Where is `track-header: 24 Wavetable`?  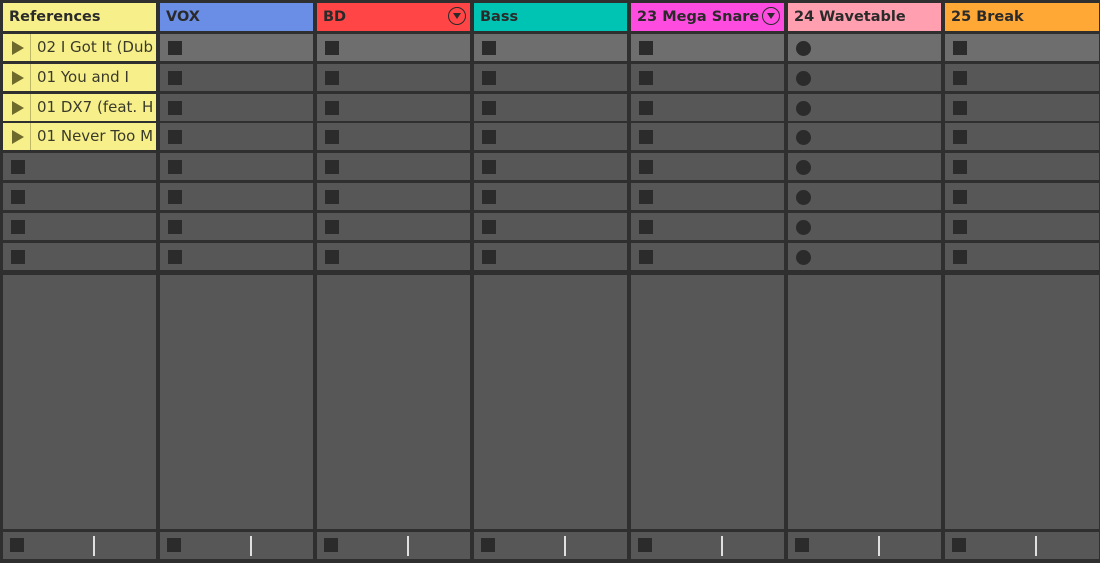
track-header: 24 Wavetable is located at coordinates (864, 17).